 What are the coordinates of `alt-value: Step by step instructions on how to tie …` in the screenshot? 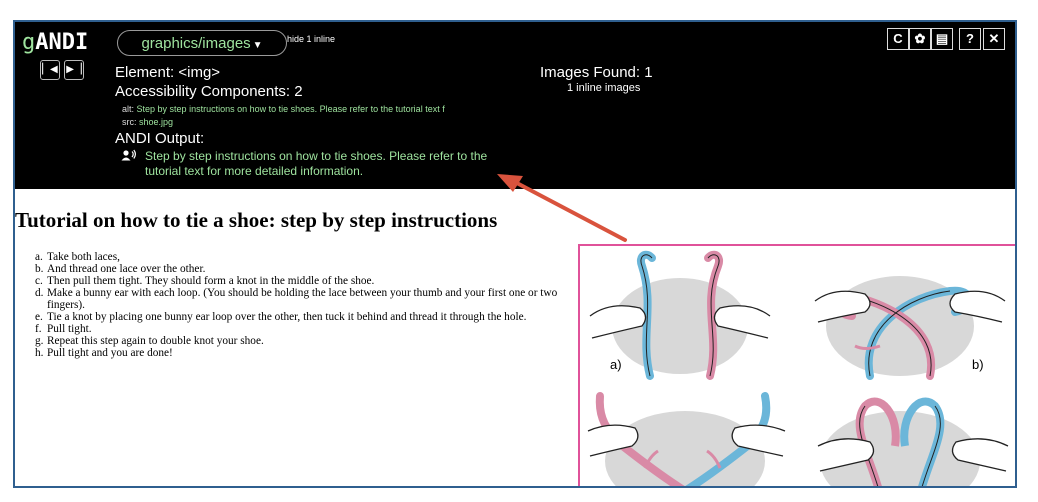 It's located at (290, 109).